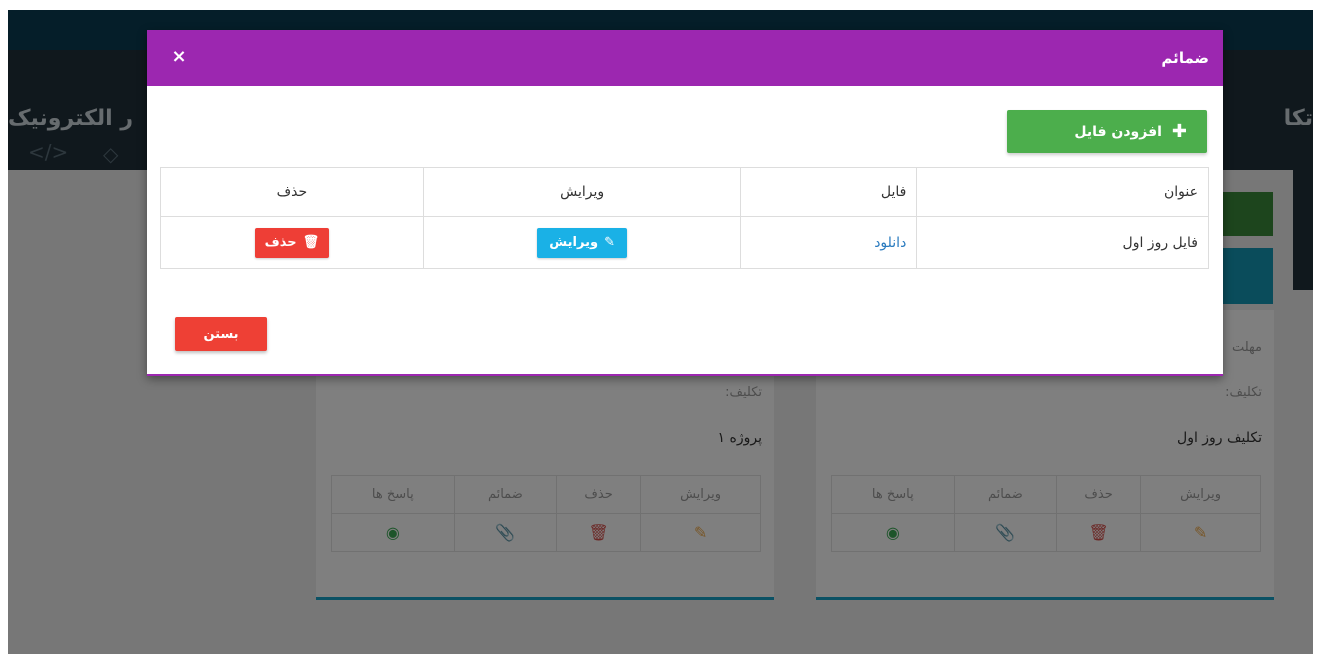 The width and height of the screenshot is (1321, 654). I want to click on table-row: فایل روز اول دانلود ✎ ویرایش 🗑 حذف, so click(684, 242).